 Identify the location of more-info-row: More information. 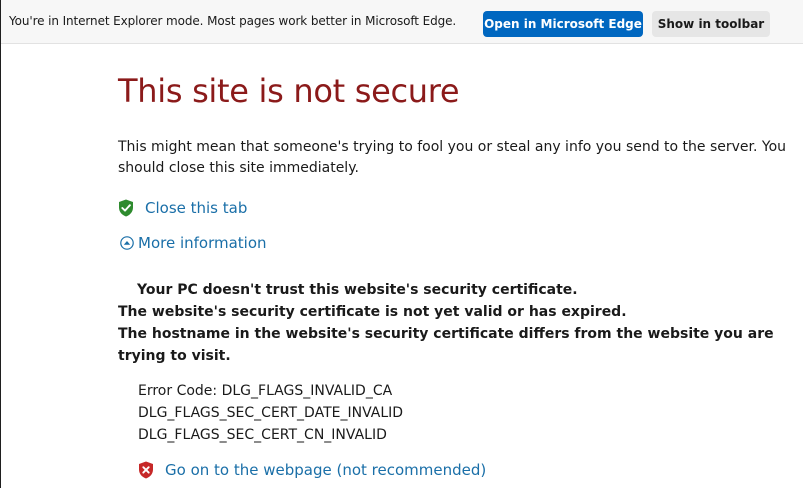
(193, 243).